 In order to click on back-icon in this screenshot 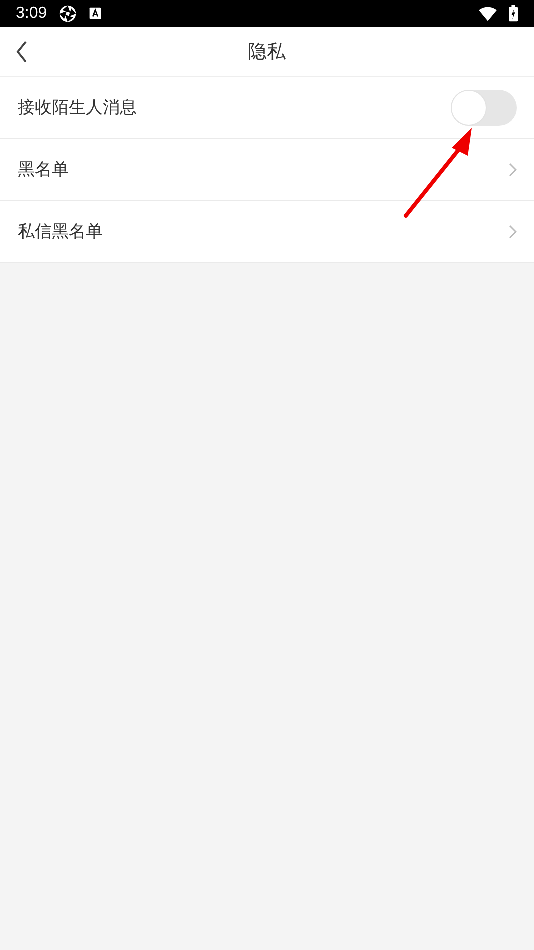, I will do `click(22, 52)`.